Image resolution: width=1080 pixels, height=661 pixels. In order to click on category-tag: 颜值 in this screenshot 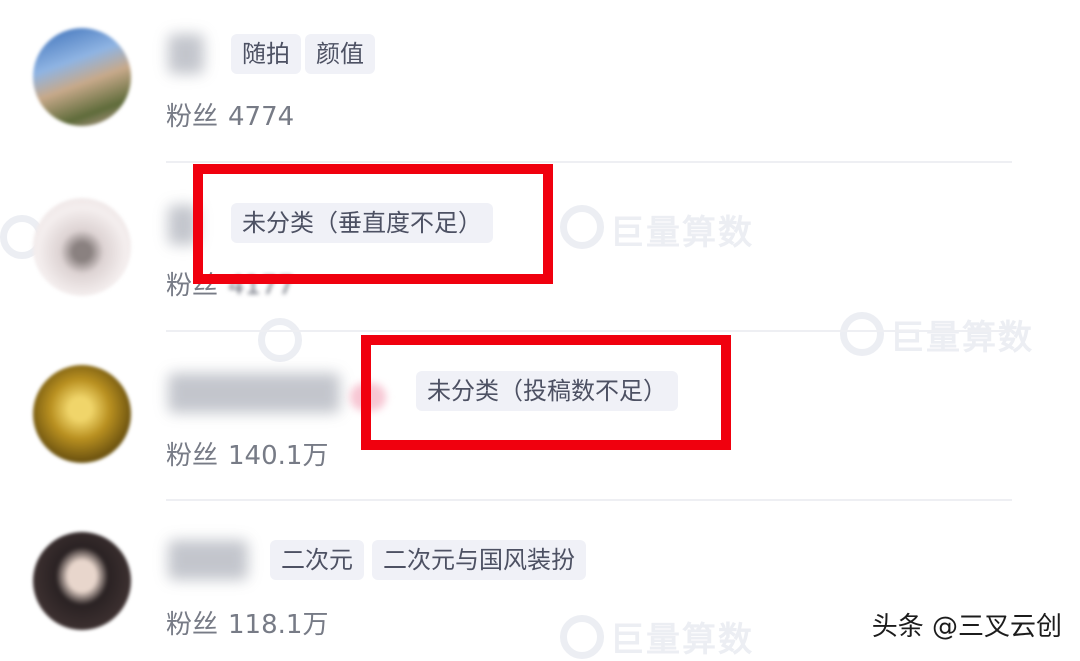, I will do `click(340, 54)`.